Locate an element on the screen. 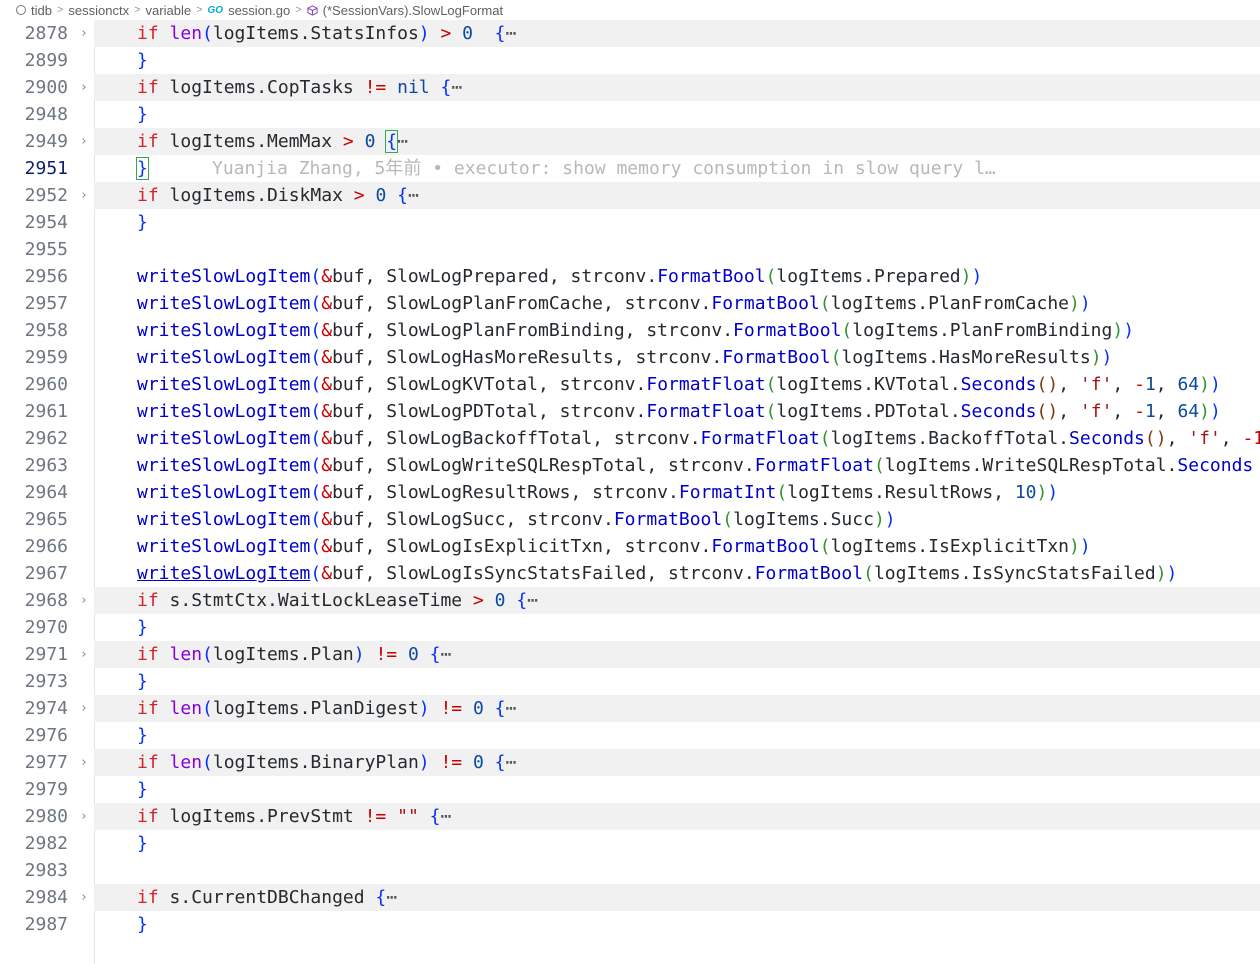 The image size is (1260, 964). code-line: 2954} is located at coordinates (630, 222).